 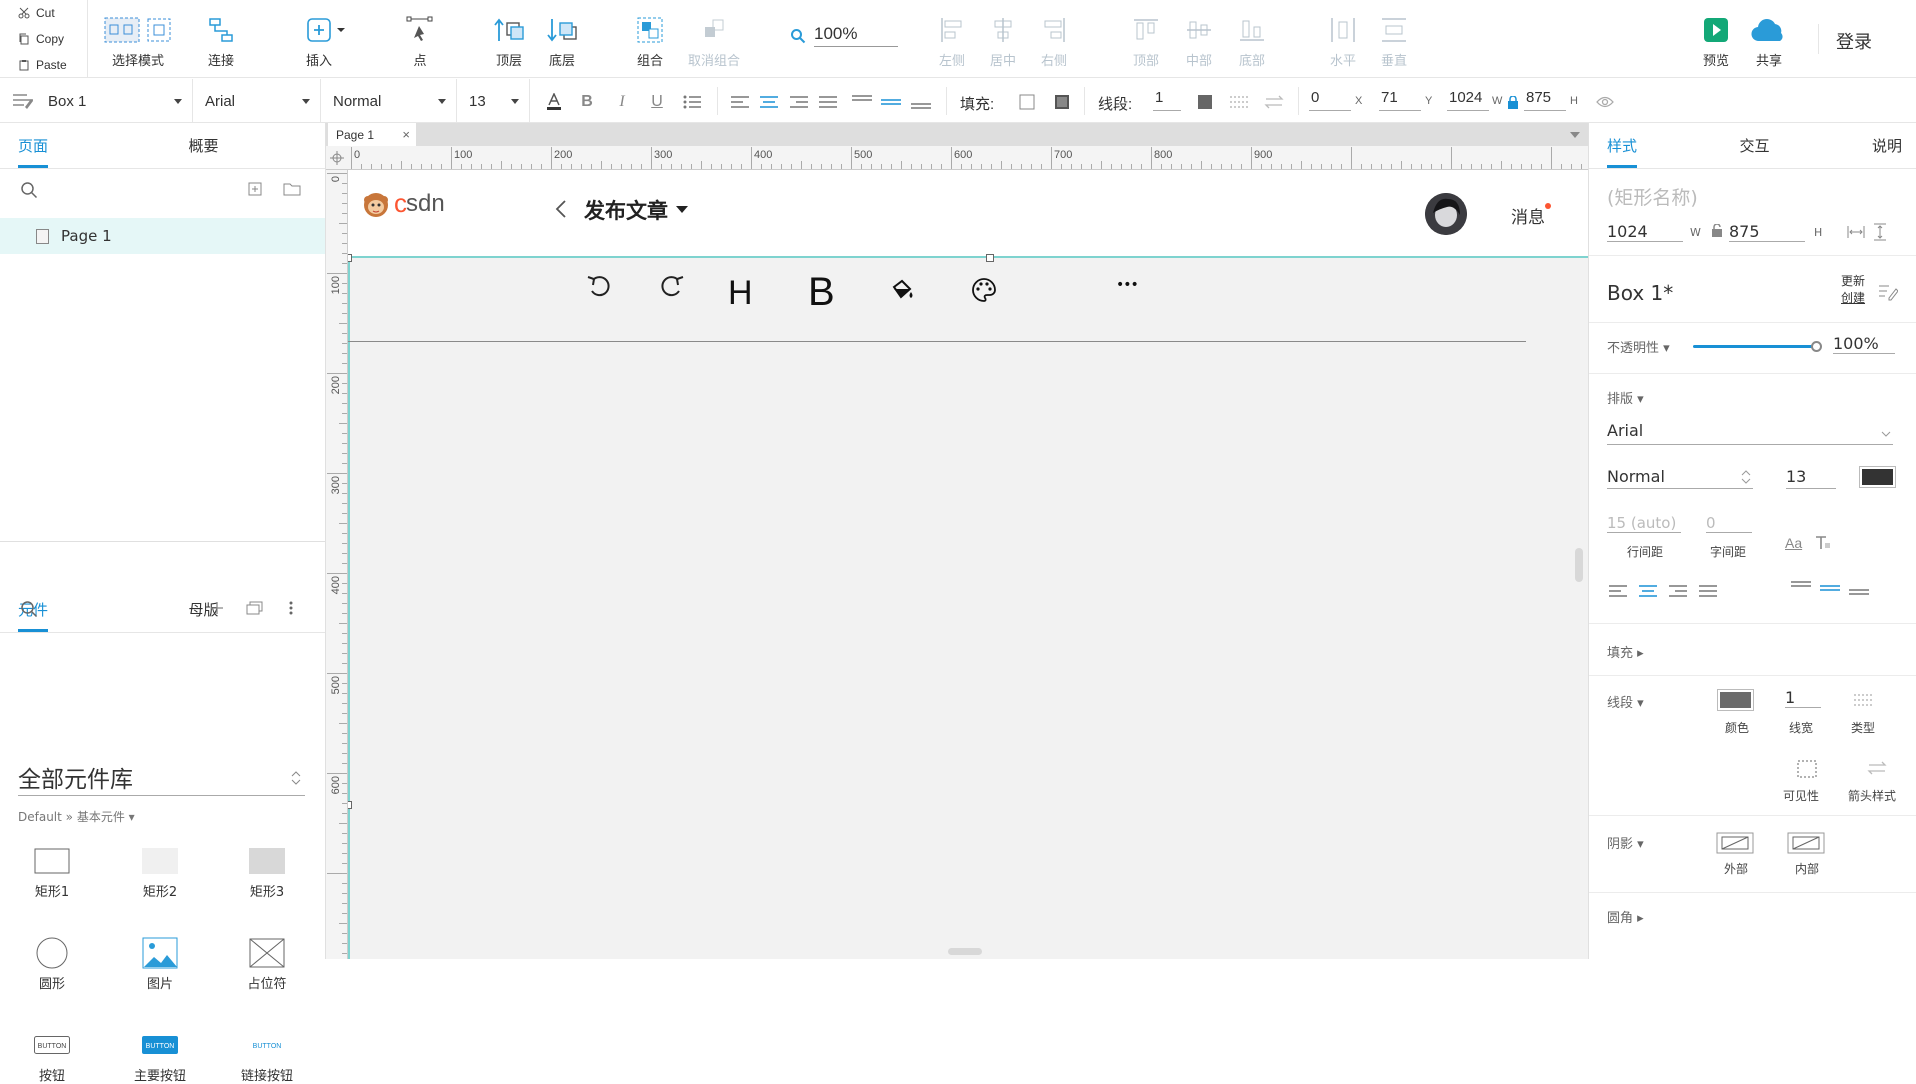 What do you see at coordinates (1735, 700) in the screenshot?
I see `stroke-color-picker` at bounding box center [1735, 700].